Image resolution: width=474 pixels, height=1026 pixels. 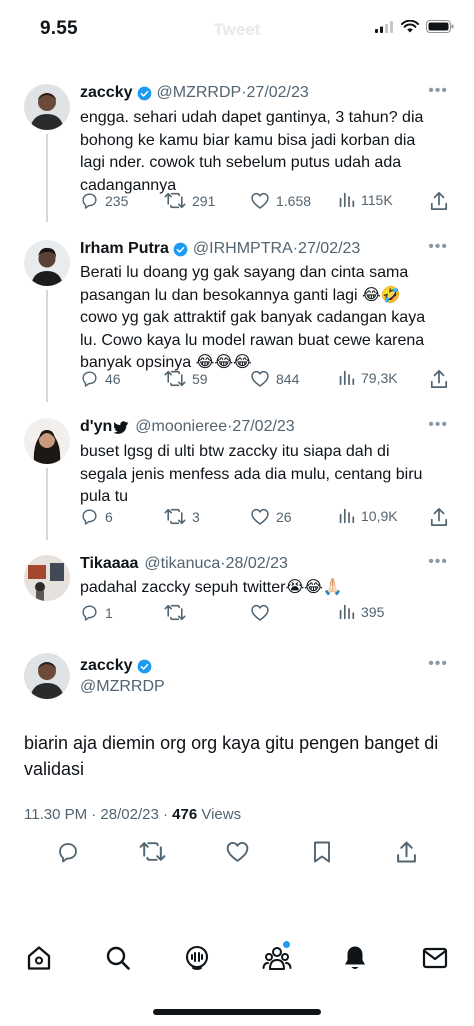 I want to click on communities-icon, so click(x=277, y=958).